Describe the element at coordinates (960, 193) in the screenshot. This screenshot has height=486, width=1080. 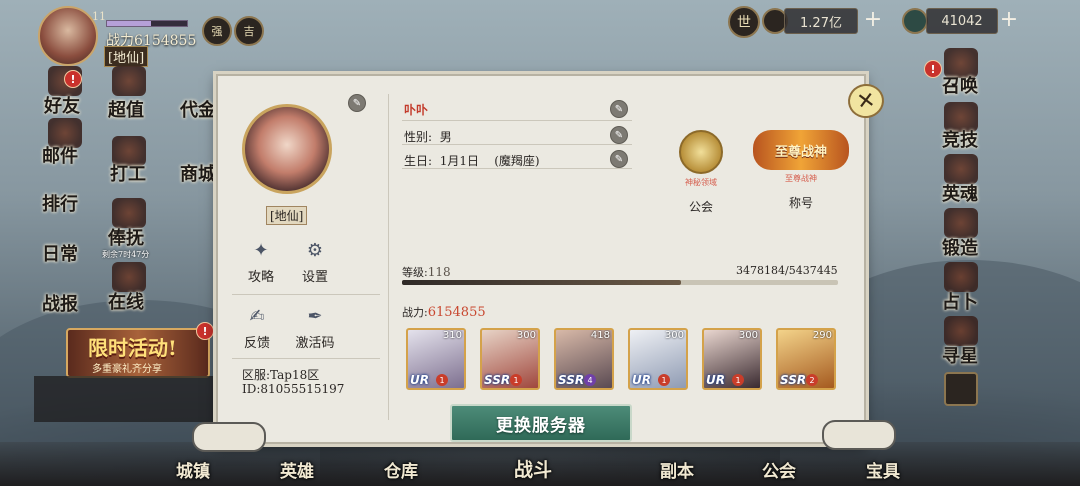
I see `menu-hero-soul: 英魂` at that location.